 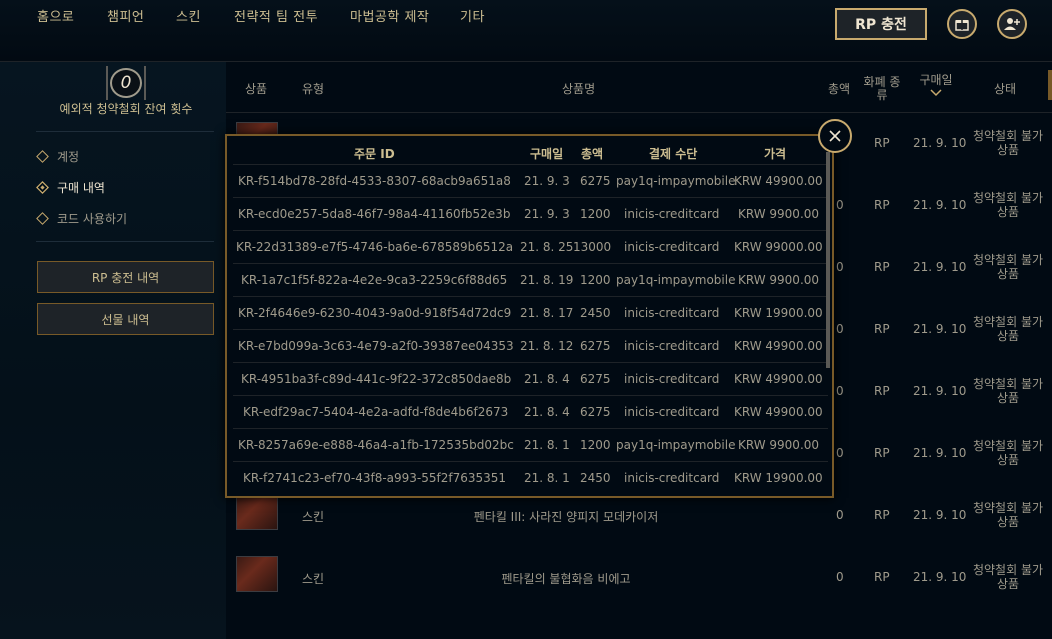 What do you see at coordinates (566, 579) in the screenshot?
I see `row-name: 펜타킬의 불협화음 비에고` at bounding box center [566, 579].